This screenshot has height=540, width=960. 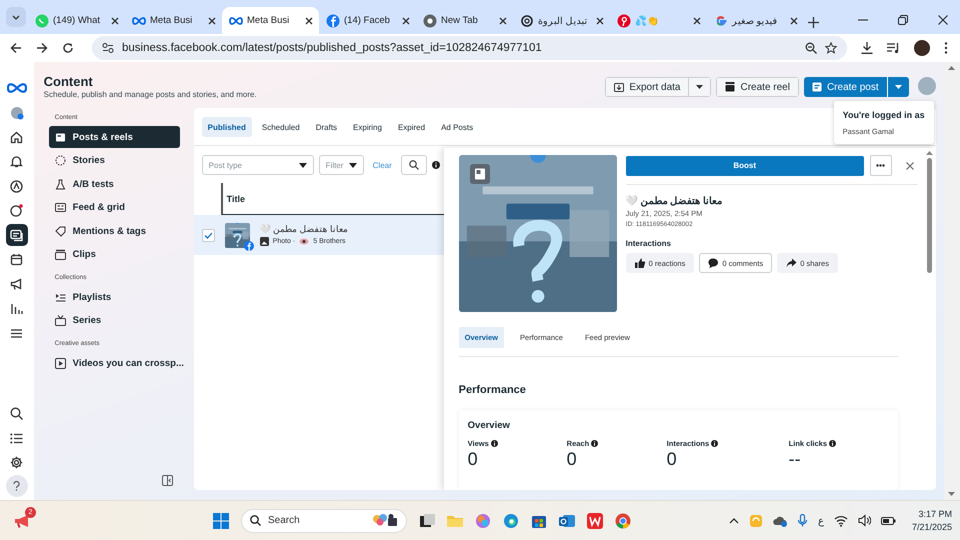 What do you see at coordinates (489, 425) in the screenshot?
I see `card-title: Overview` at bounding box center [489, 425].